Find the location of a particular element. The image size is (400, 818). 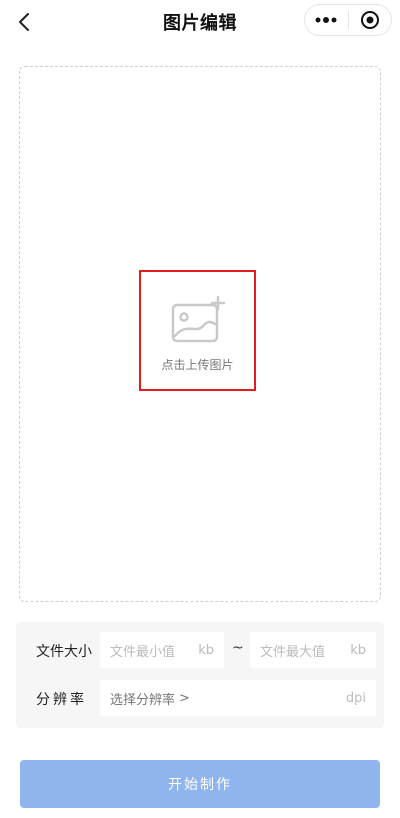

min-size-placeholder: 文件最小值 is located at coordinates (143, 652).